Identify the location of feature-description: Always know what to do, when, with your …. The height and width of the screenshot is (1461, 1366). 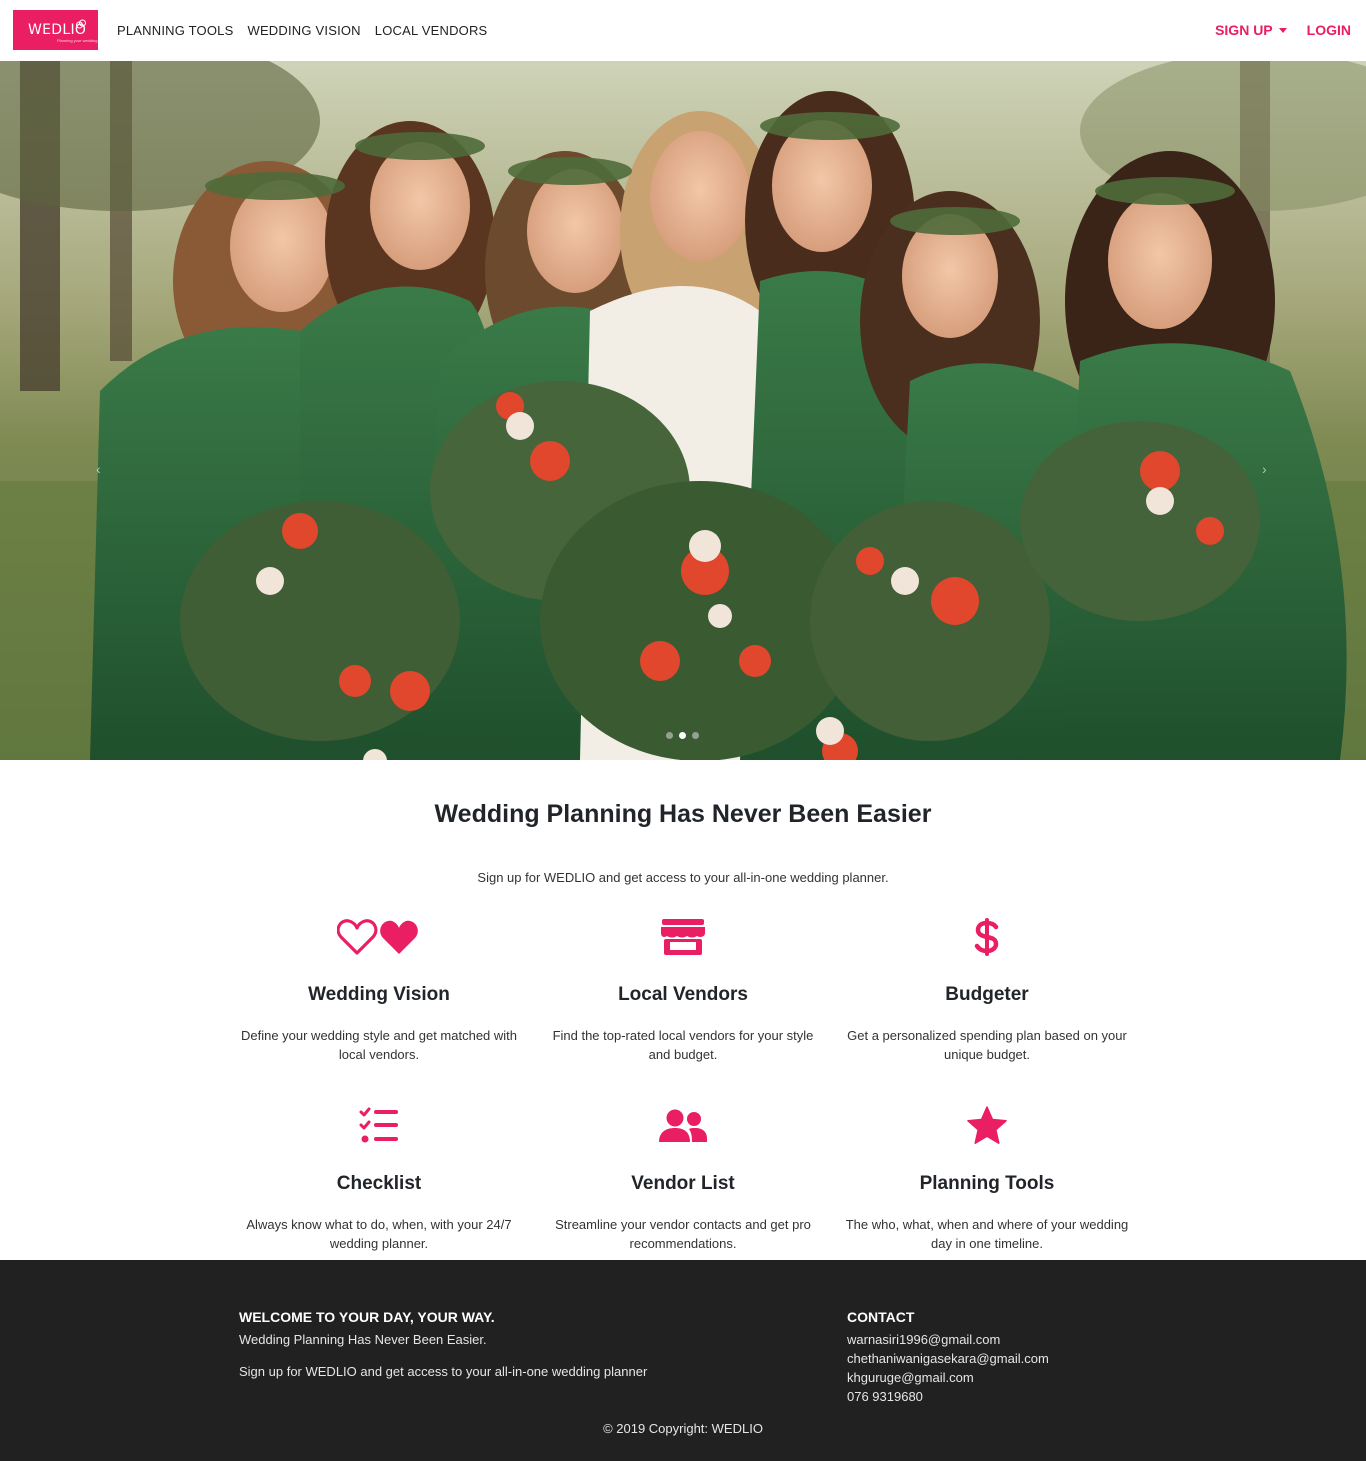
(379, 1234).